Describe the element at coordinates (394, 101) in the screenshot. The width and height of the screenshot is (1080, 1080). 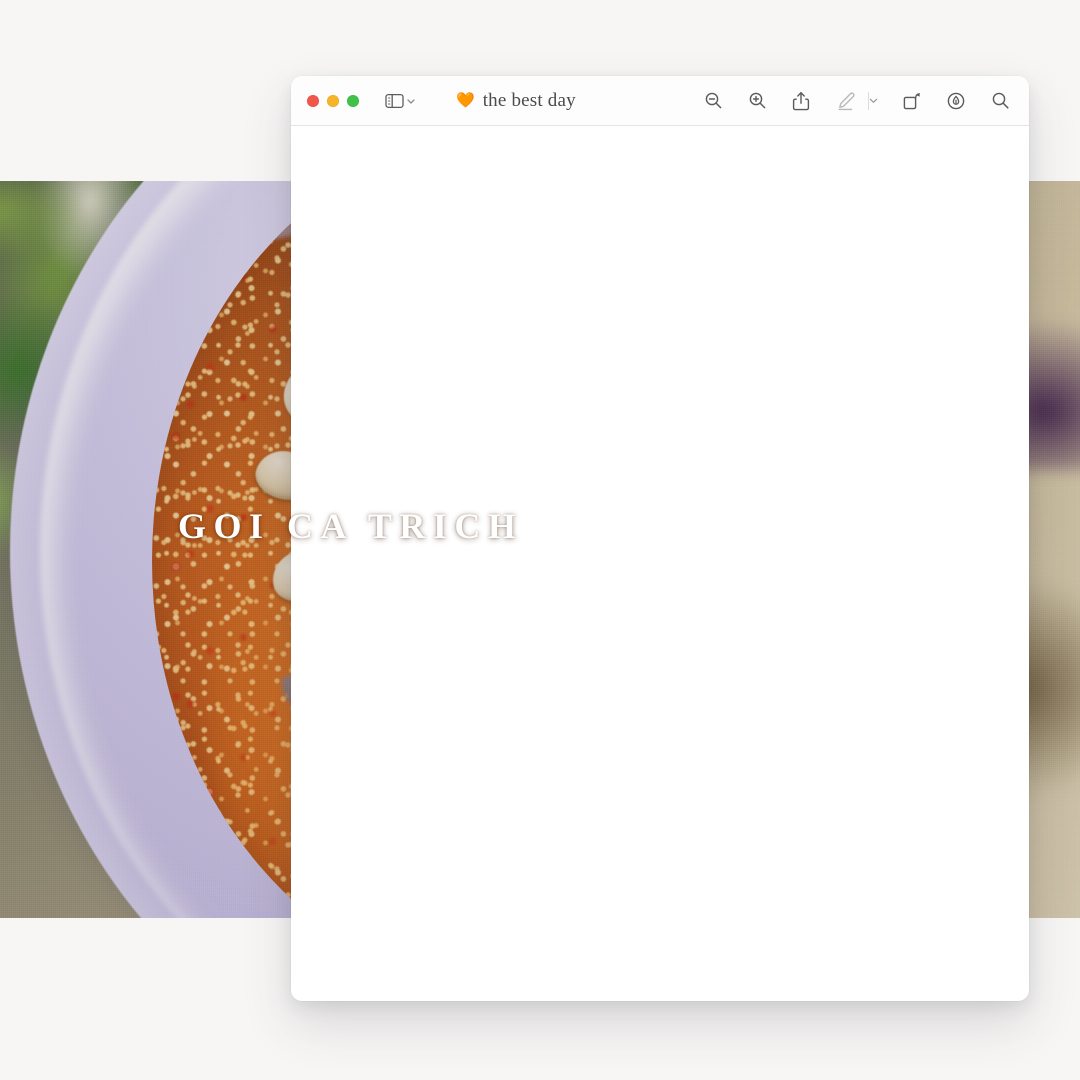
I see `sidebar-icon` at that location.